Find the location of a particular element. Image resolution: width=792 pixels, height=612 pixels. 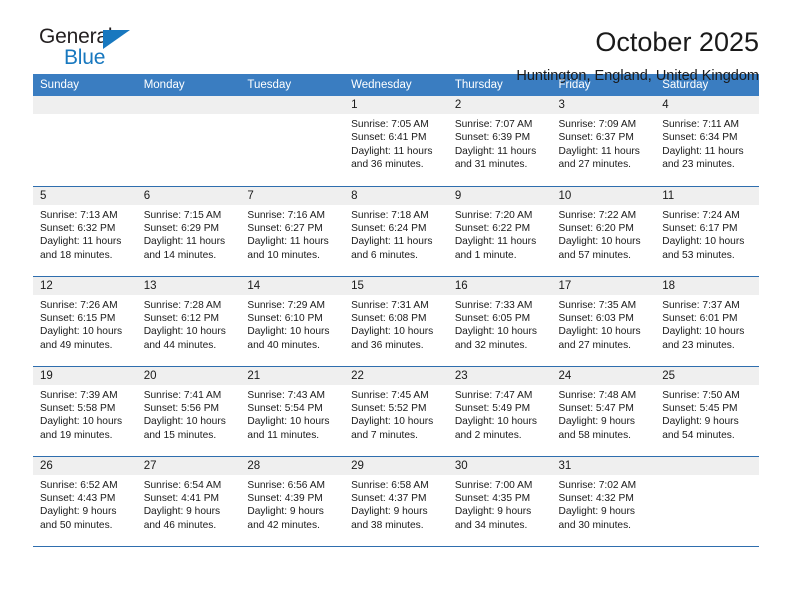

daylight-text: Daylight: 10 hours and 11 minutes. is located at coordinates (288, 428).